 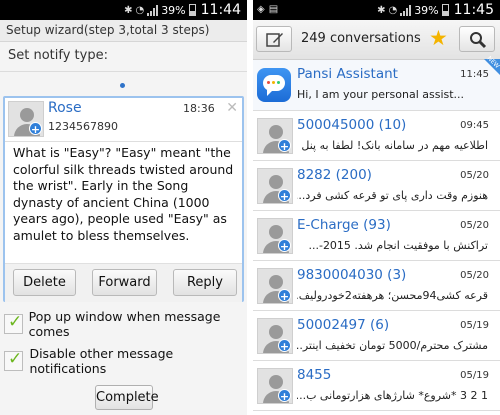 I want to click on search-button, so click(x=477, y=39).